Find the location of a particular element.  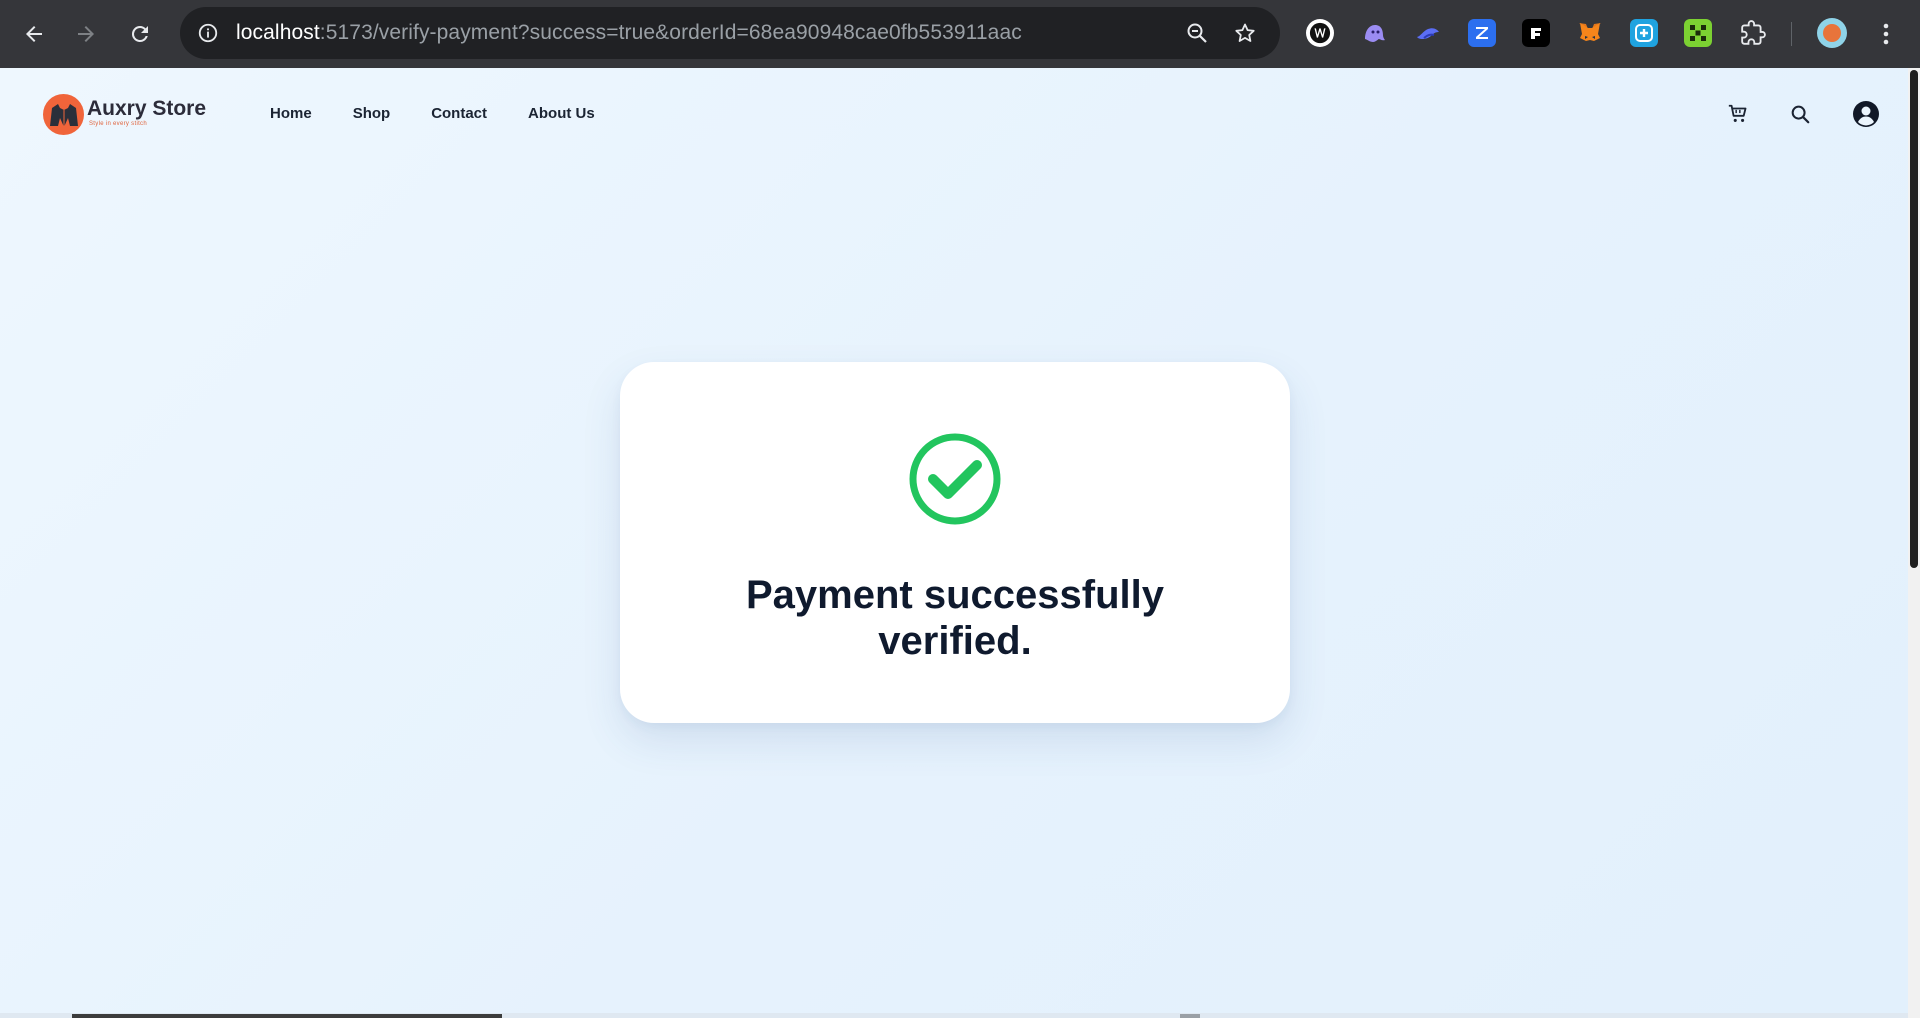

metamask-icon is located at coordinates (1590, 33).